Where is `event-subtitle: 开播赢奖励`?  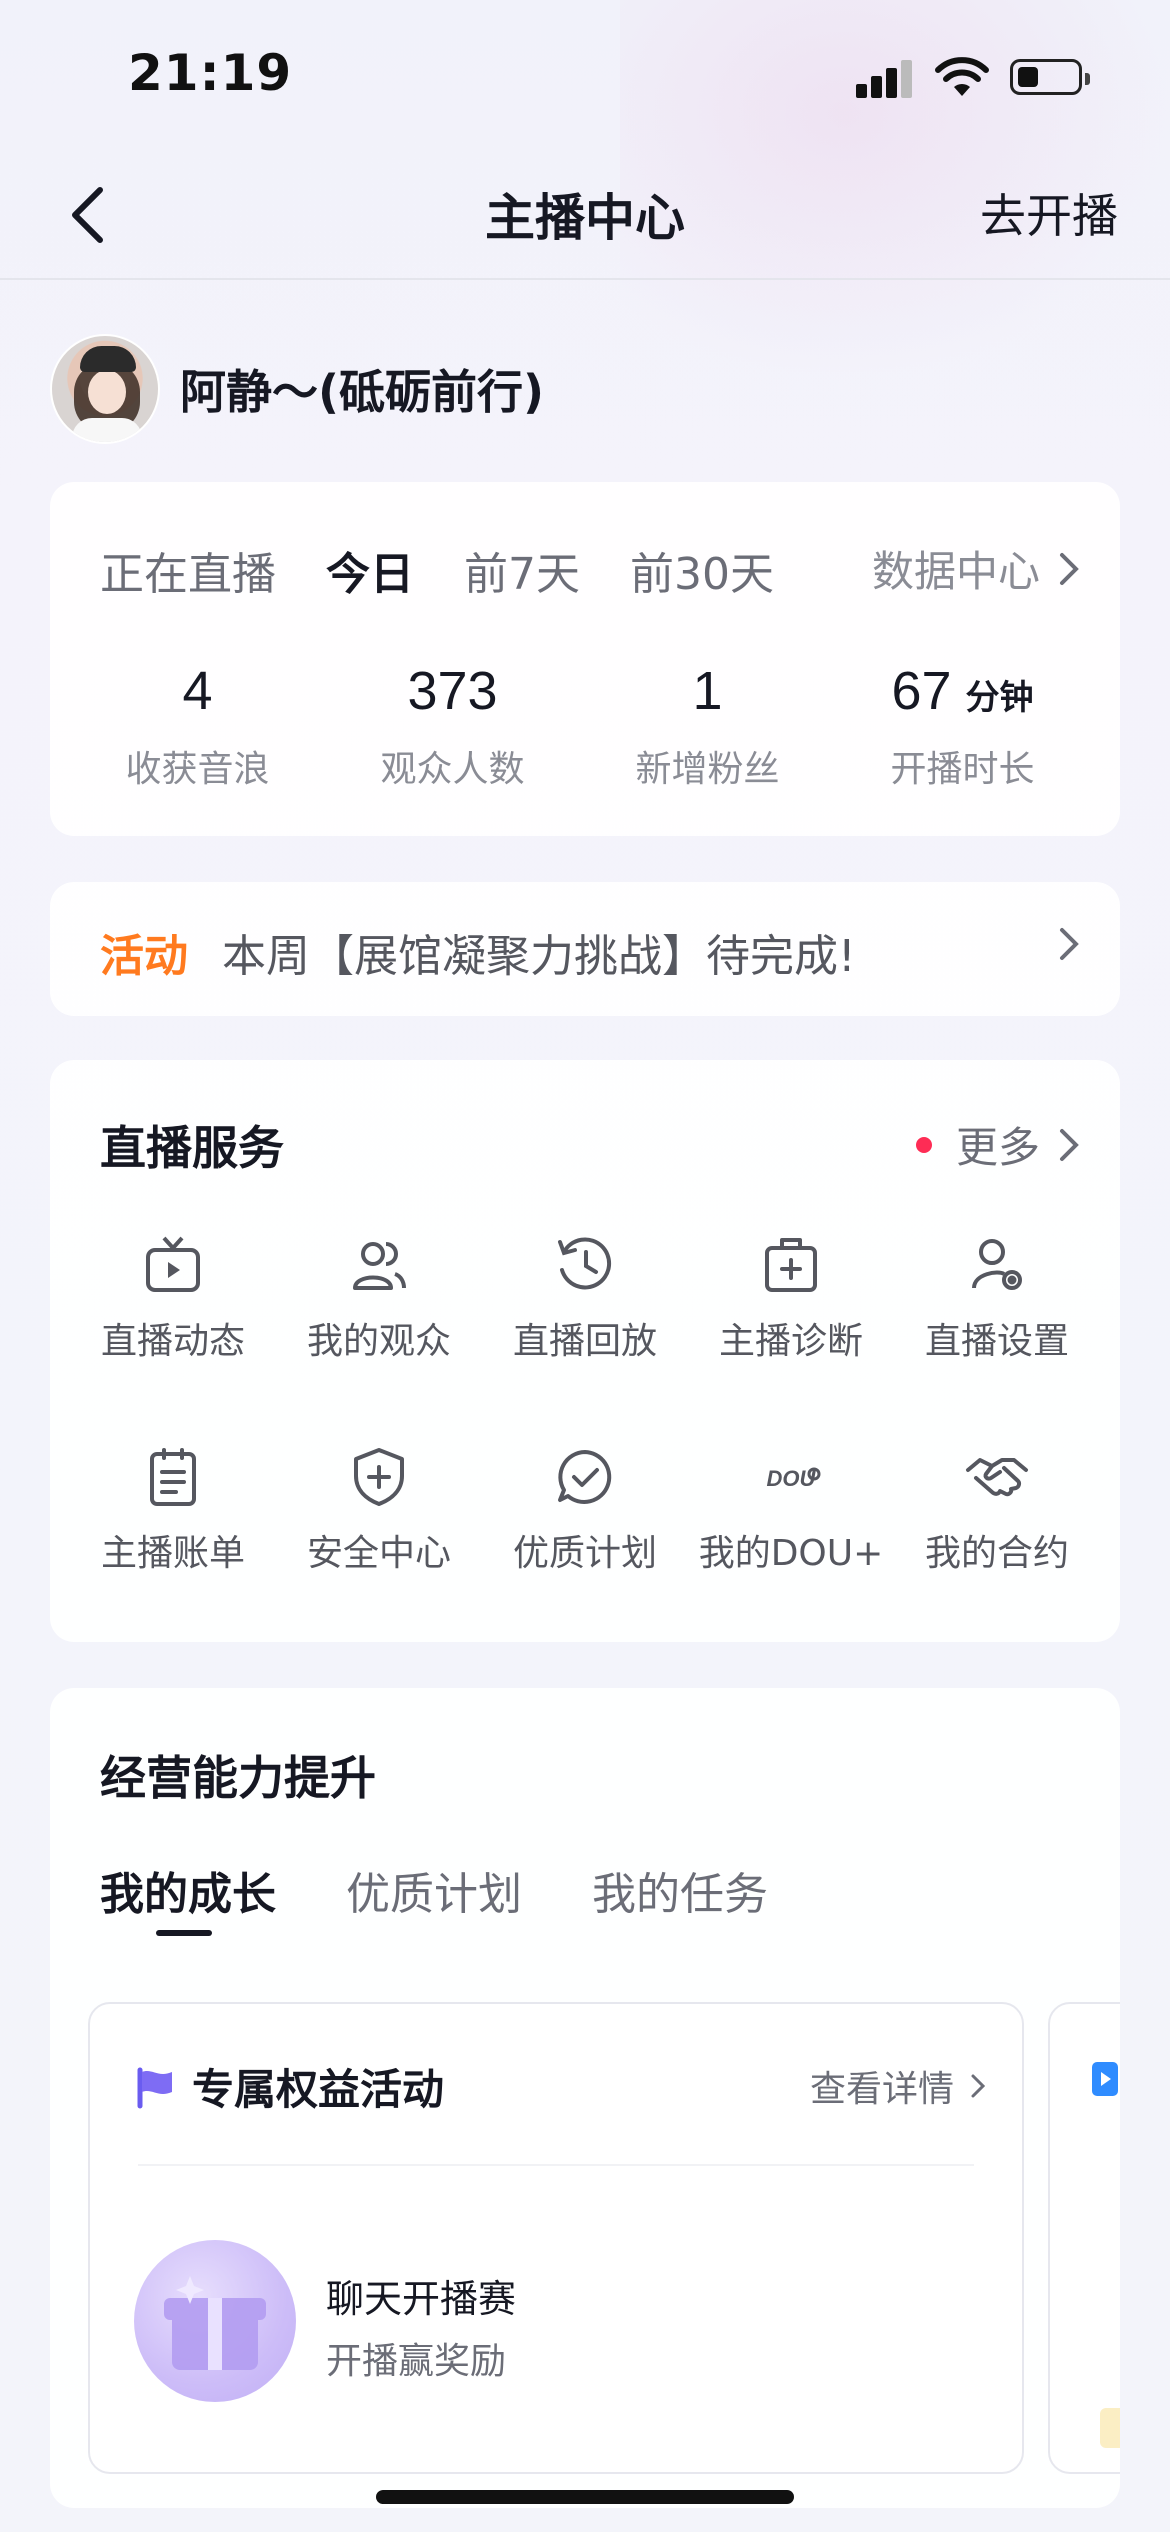 event-subtitle: 开播赢奖励 is located at coordinates (416, 2361).